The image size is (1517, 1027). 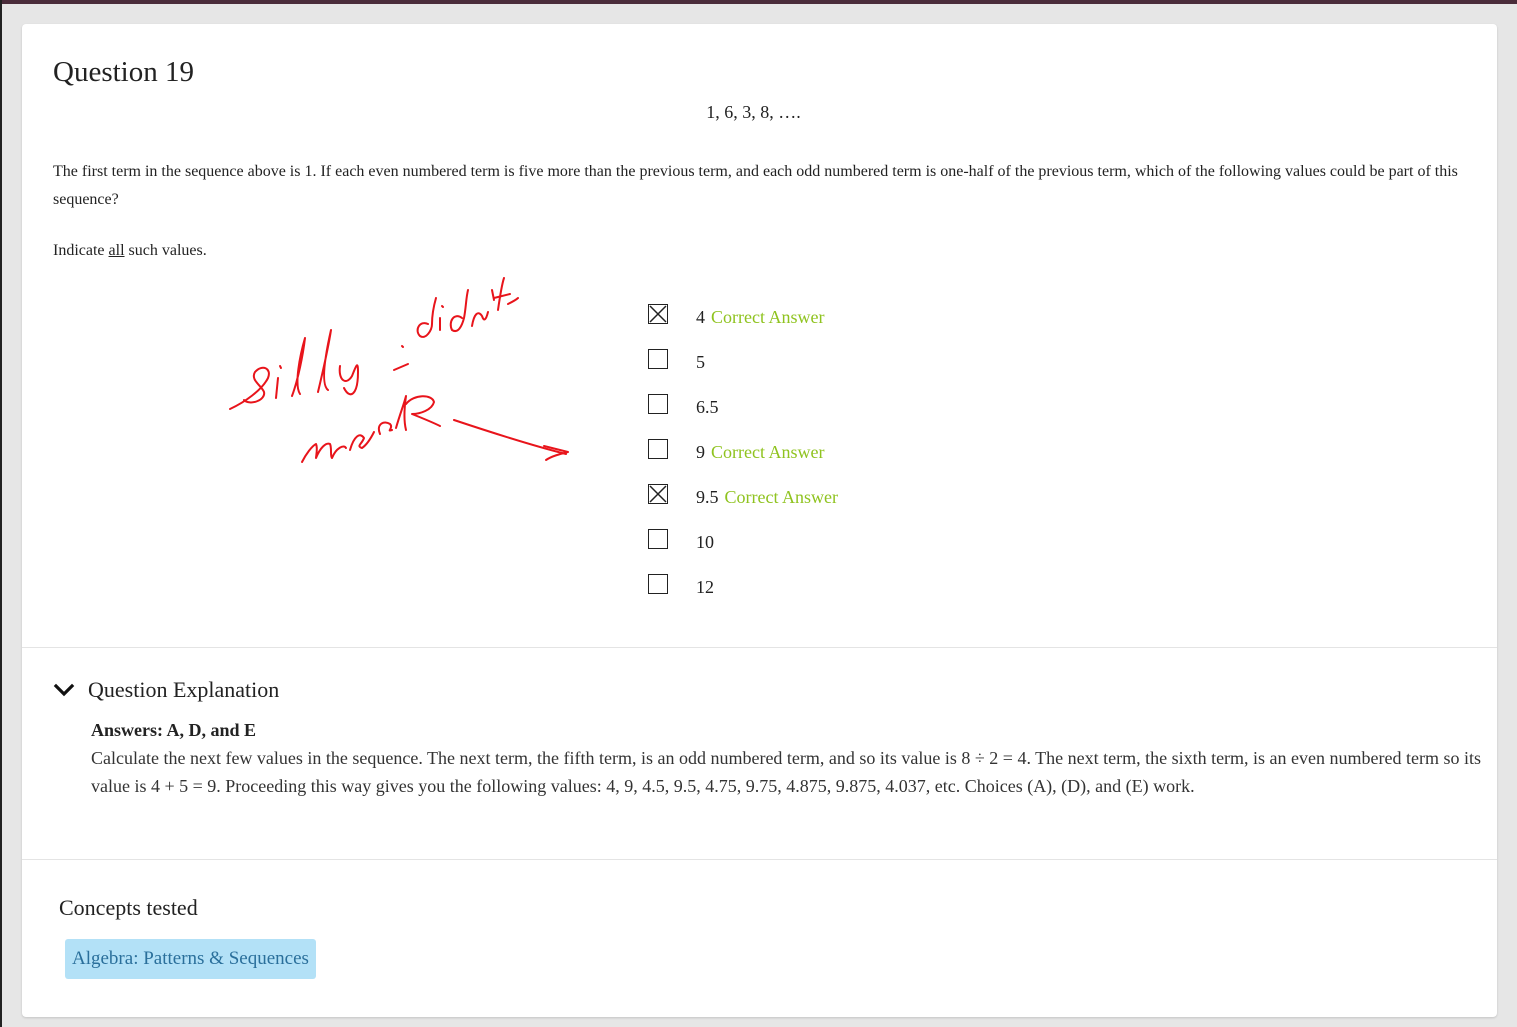 I want to click on choice-label: 12, so click(x=705, y=587).